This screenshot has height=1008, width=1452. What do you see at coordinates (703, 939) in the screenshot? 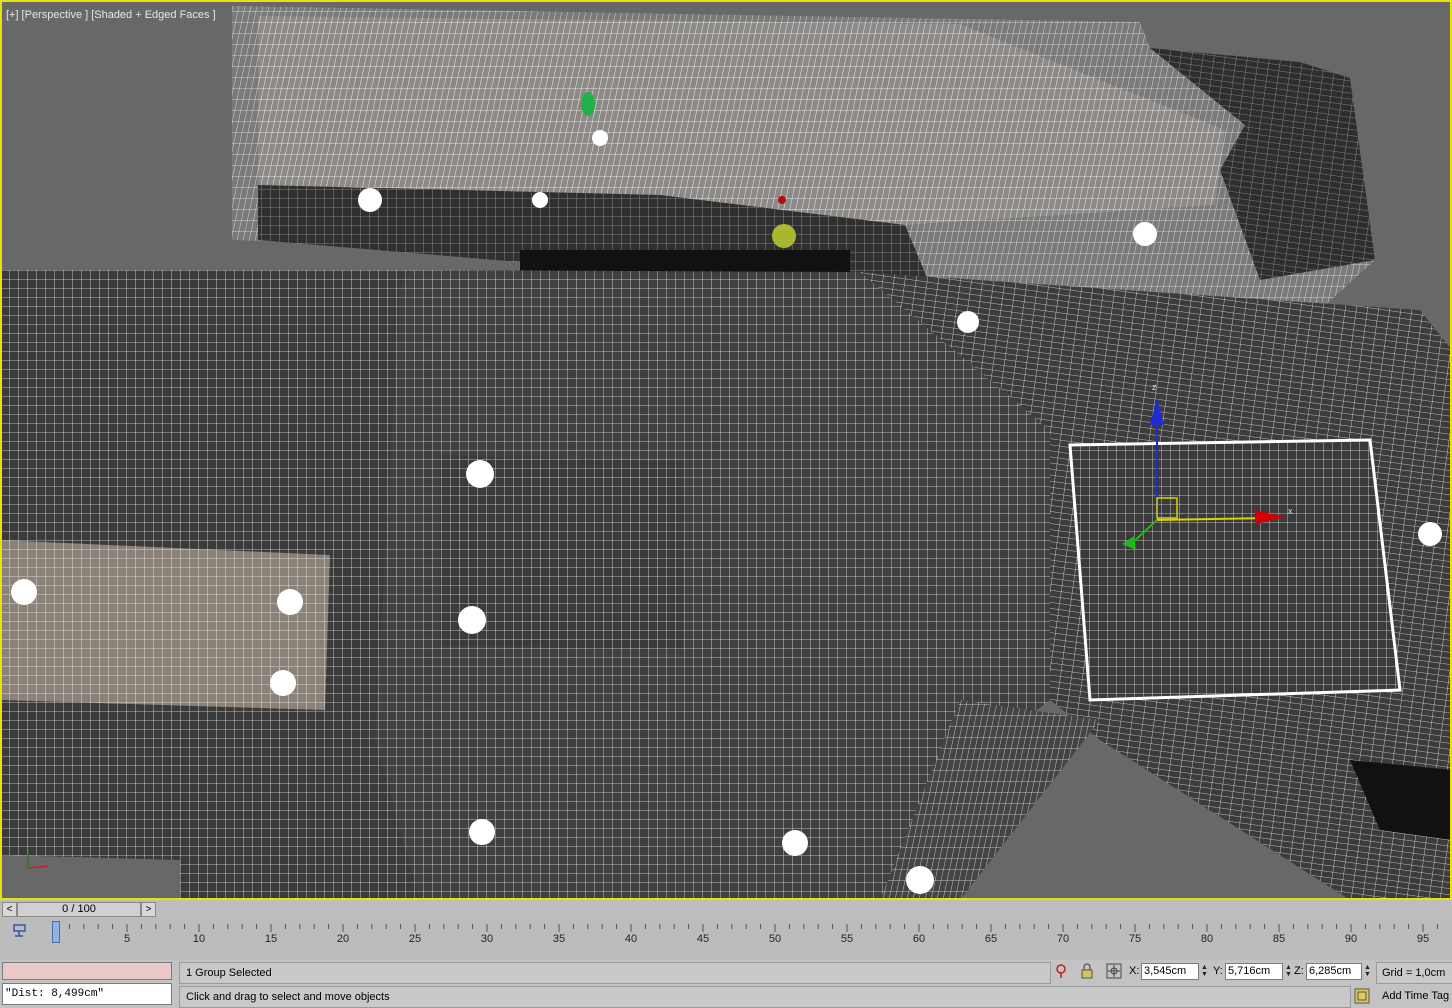
I see `ruler-tick-label: 45` at bounding box center [703, 939].